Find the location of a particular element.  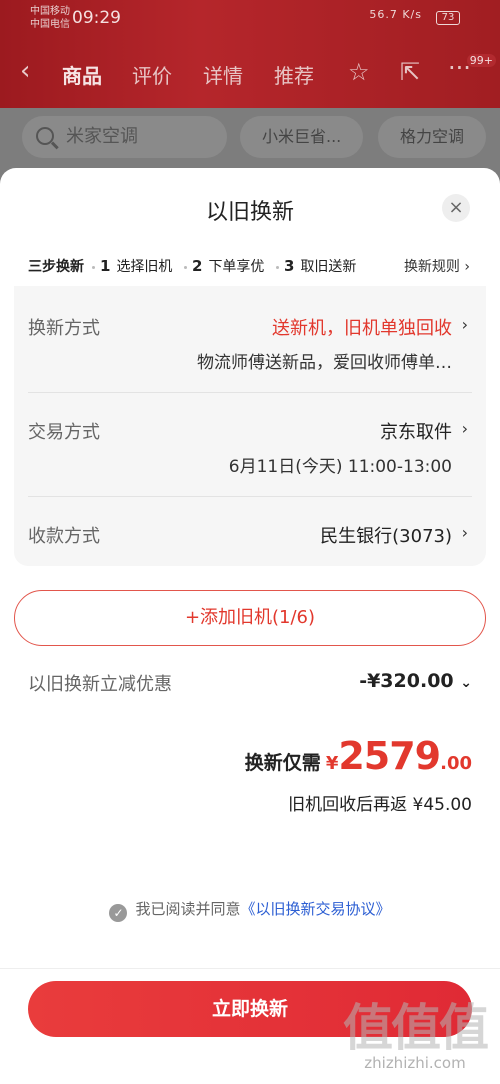

search-input: 米家空调 is located at coordinates (124, 137).